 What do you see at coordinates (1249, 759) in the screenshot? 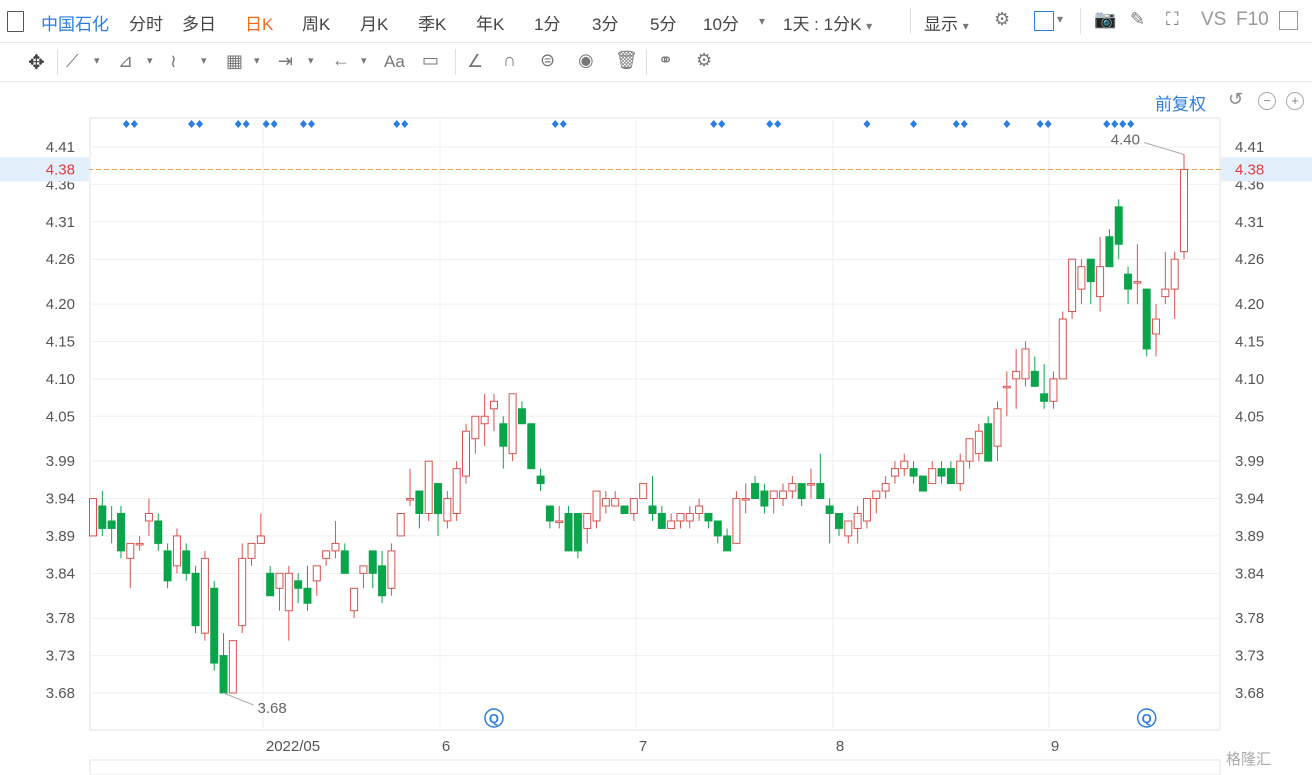
I see `watermark: 格隆汇` at bounding box center [1249, 759].